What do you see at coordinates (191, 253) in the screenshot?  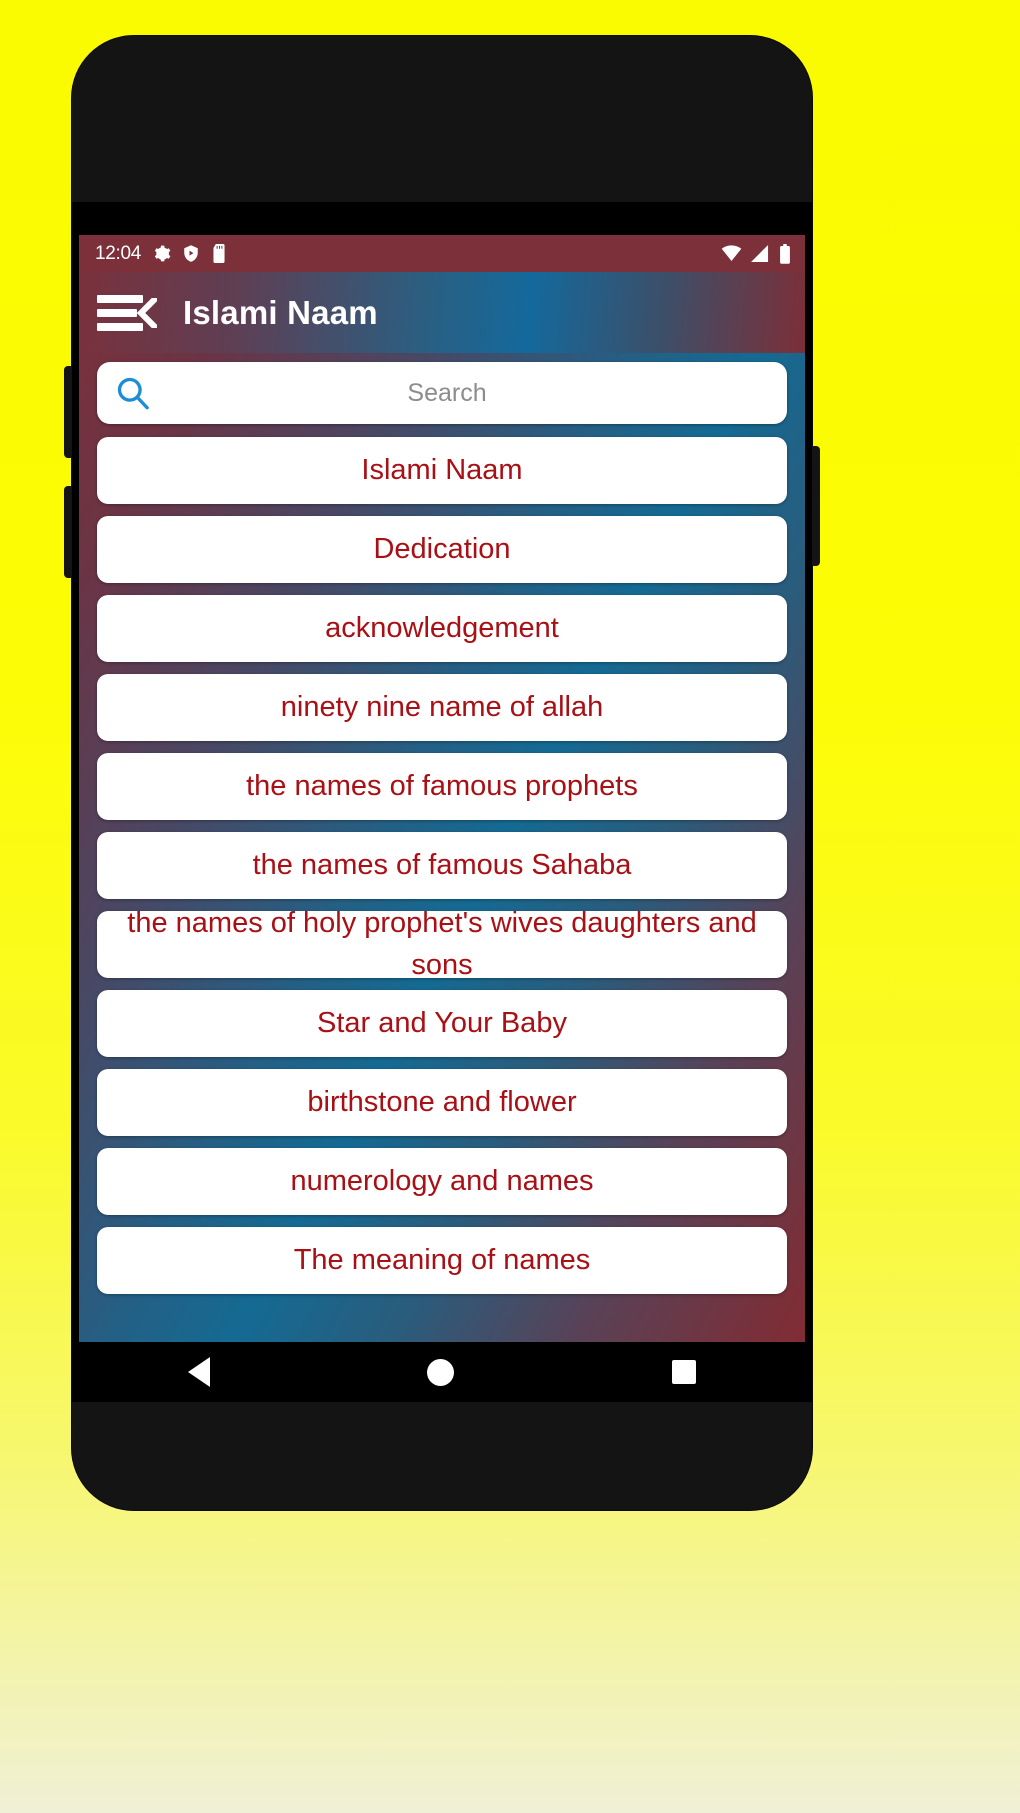 I see `shield-play-icon` at bounding box center [191, 253].